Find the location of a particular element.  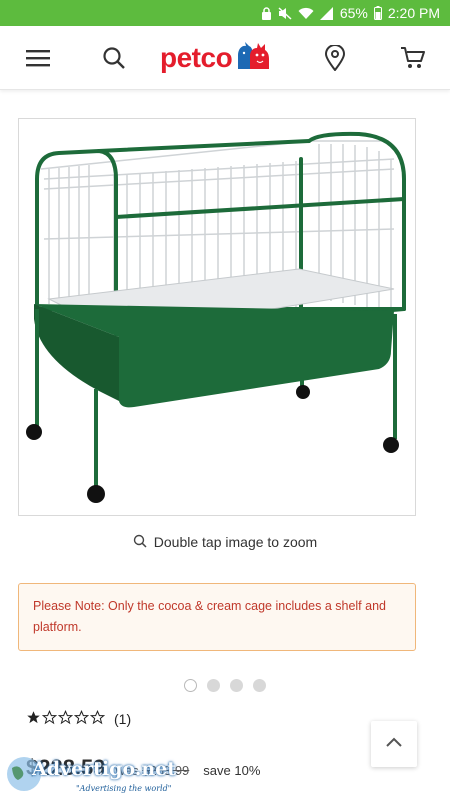

zoom-hint: Double tap image to zoom is located at coordinates (225, 542).